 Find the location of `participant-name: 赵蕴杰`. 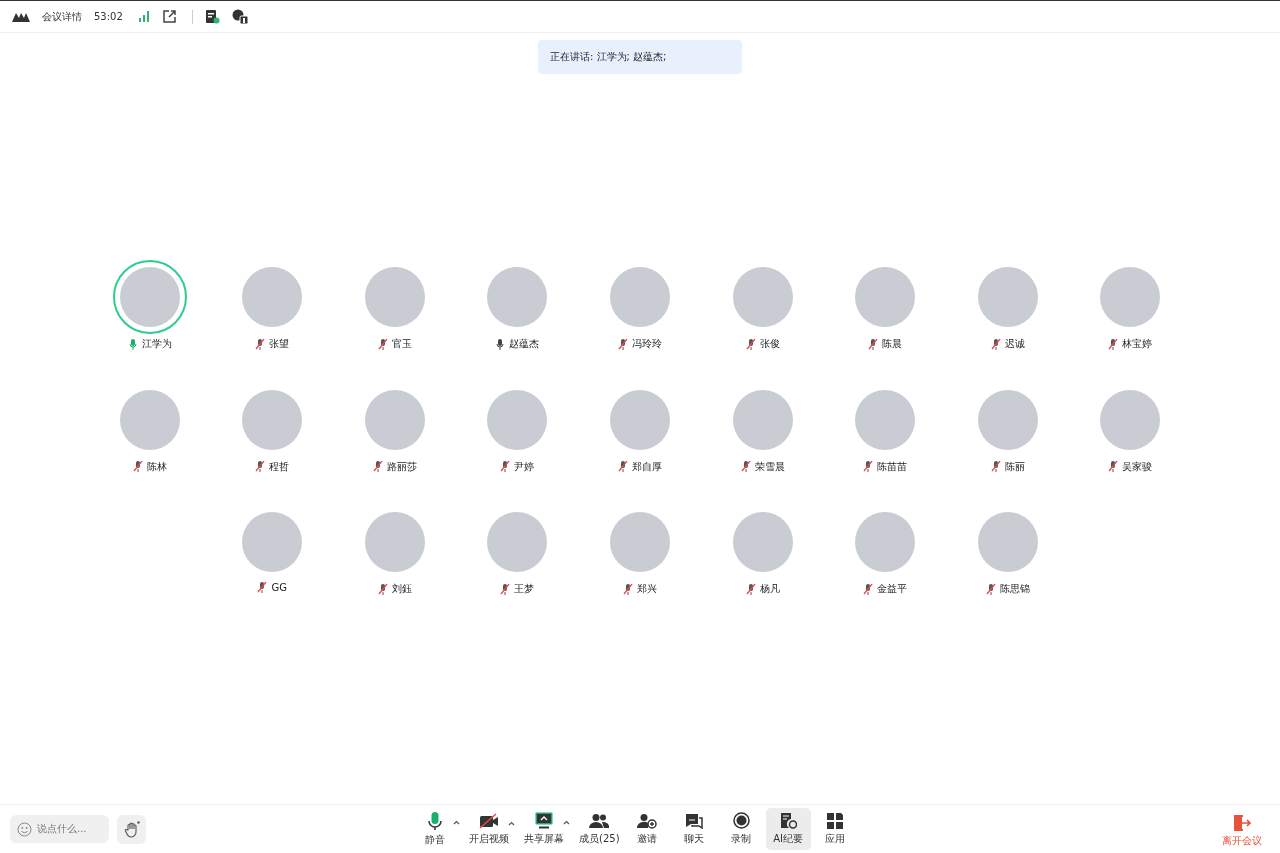

participant-name: 赵蕴杰 is located at coordinates (524, 344).